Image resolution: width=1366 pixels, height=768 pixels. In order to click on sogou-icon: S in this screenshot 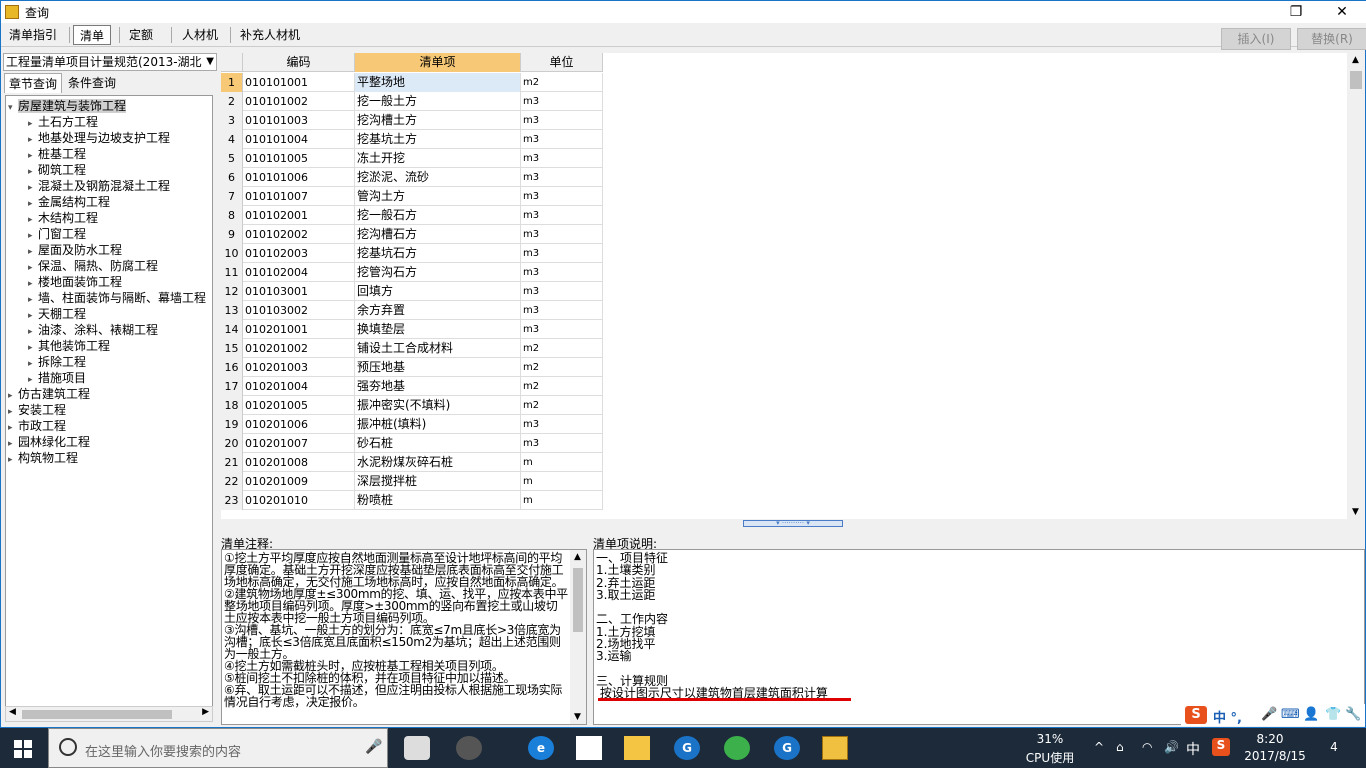, I will do `click(1196, 715)`.